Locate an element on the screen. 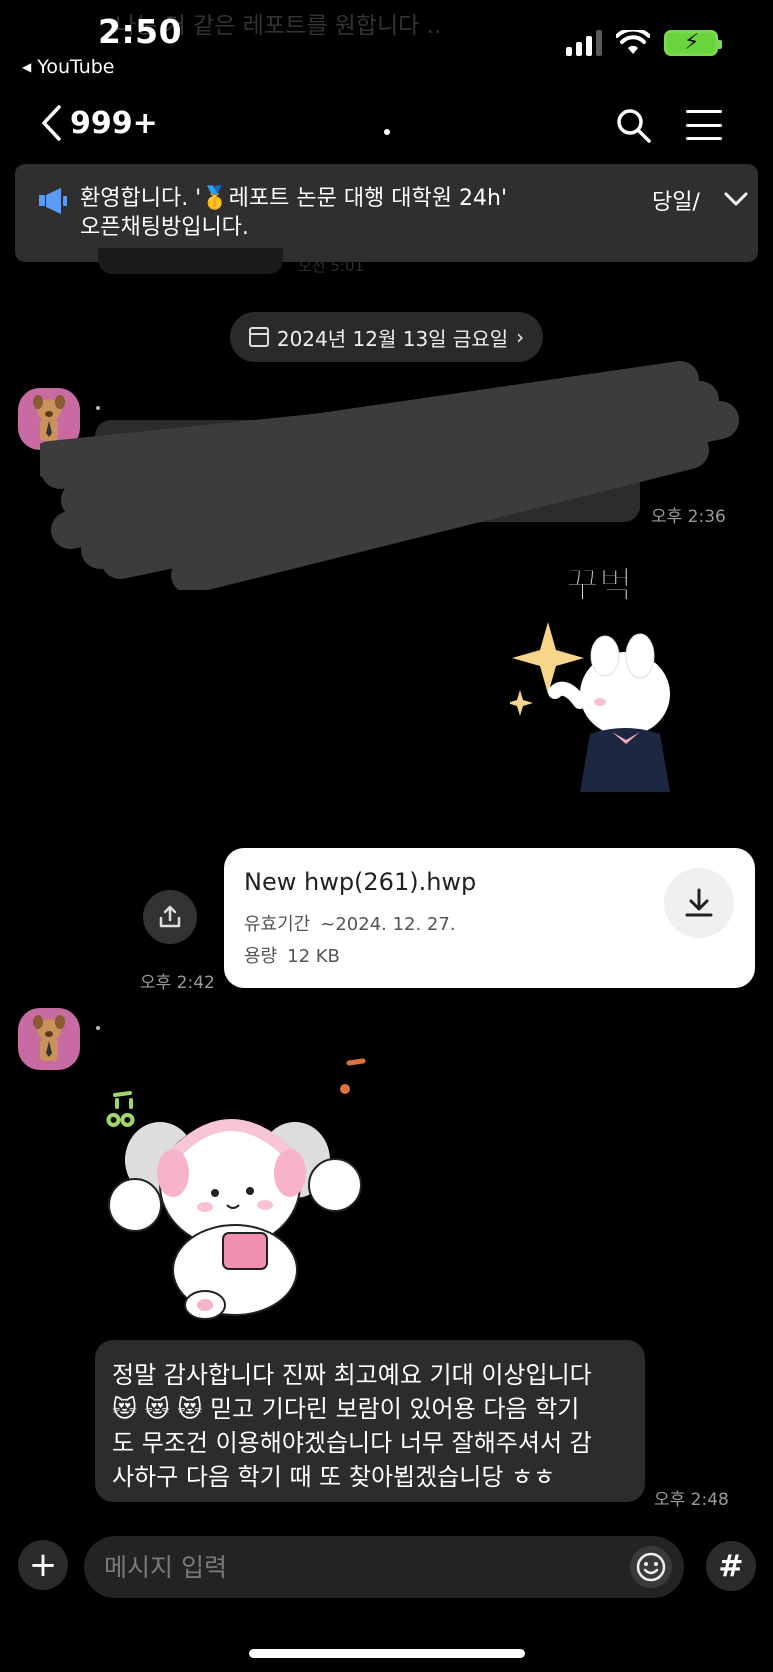  unread-count: 999+ is located at coordinates (114, 123).